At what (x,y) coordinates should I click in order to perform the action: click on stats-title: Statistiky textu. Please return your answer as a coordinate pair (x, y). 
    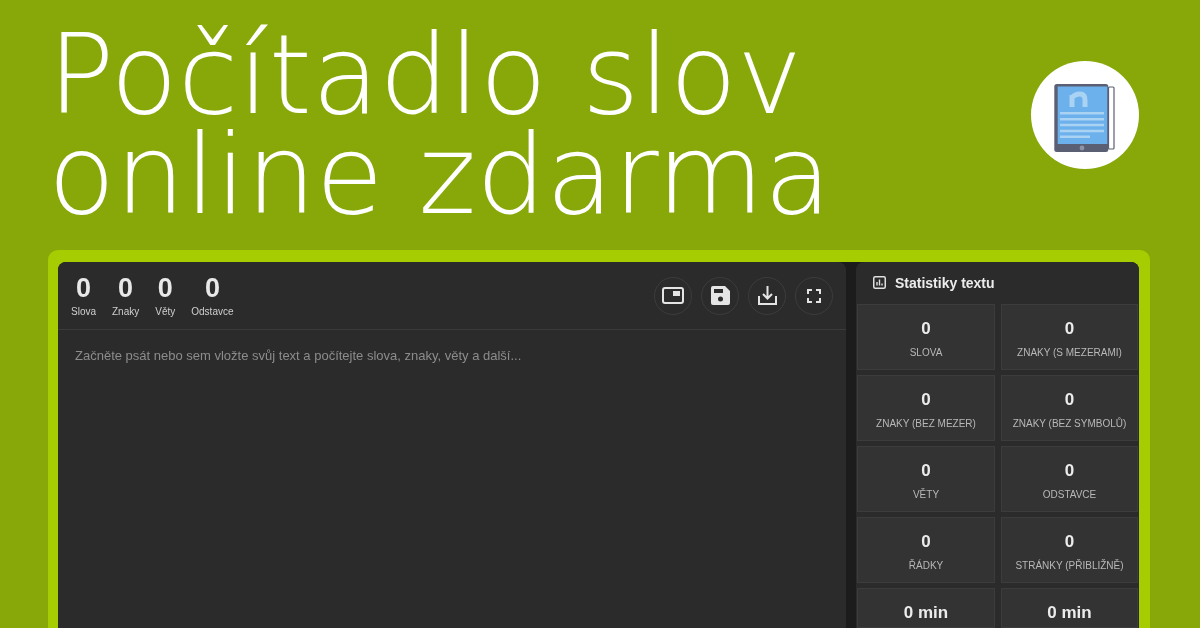
    Looking at the image, I should click on (945, 282).